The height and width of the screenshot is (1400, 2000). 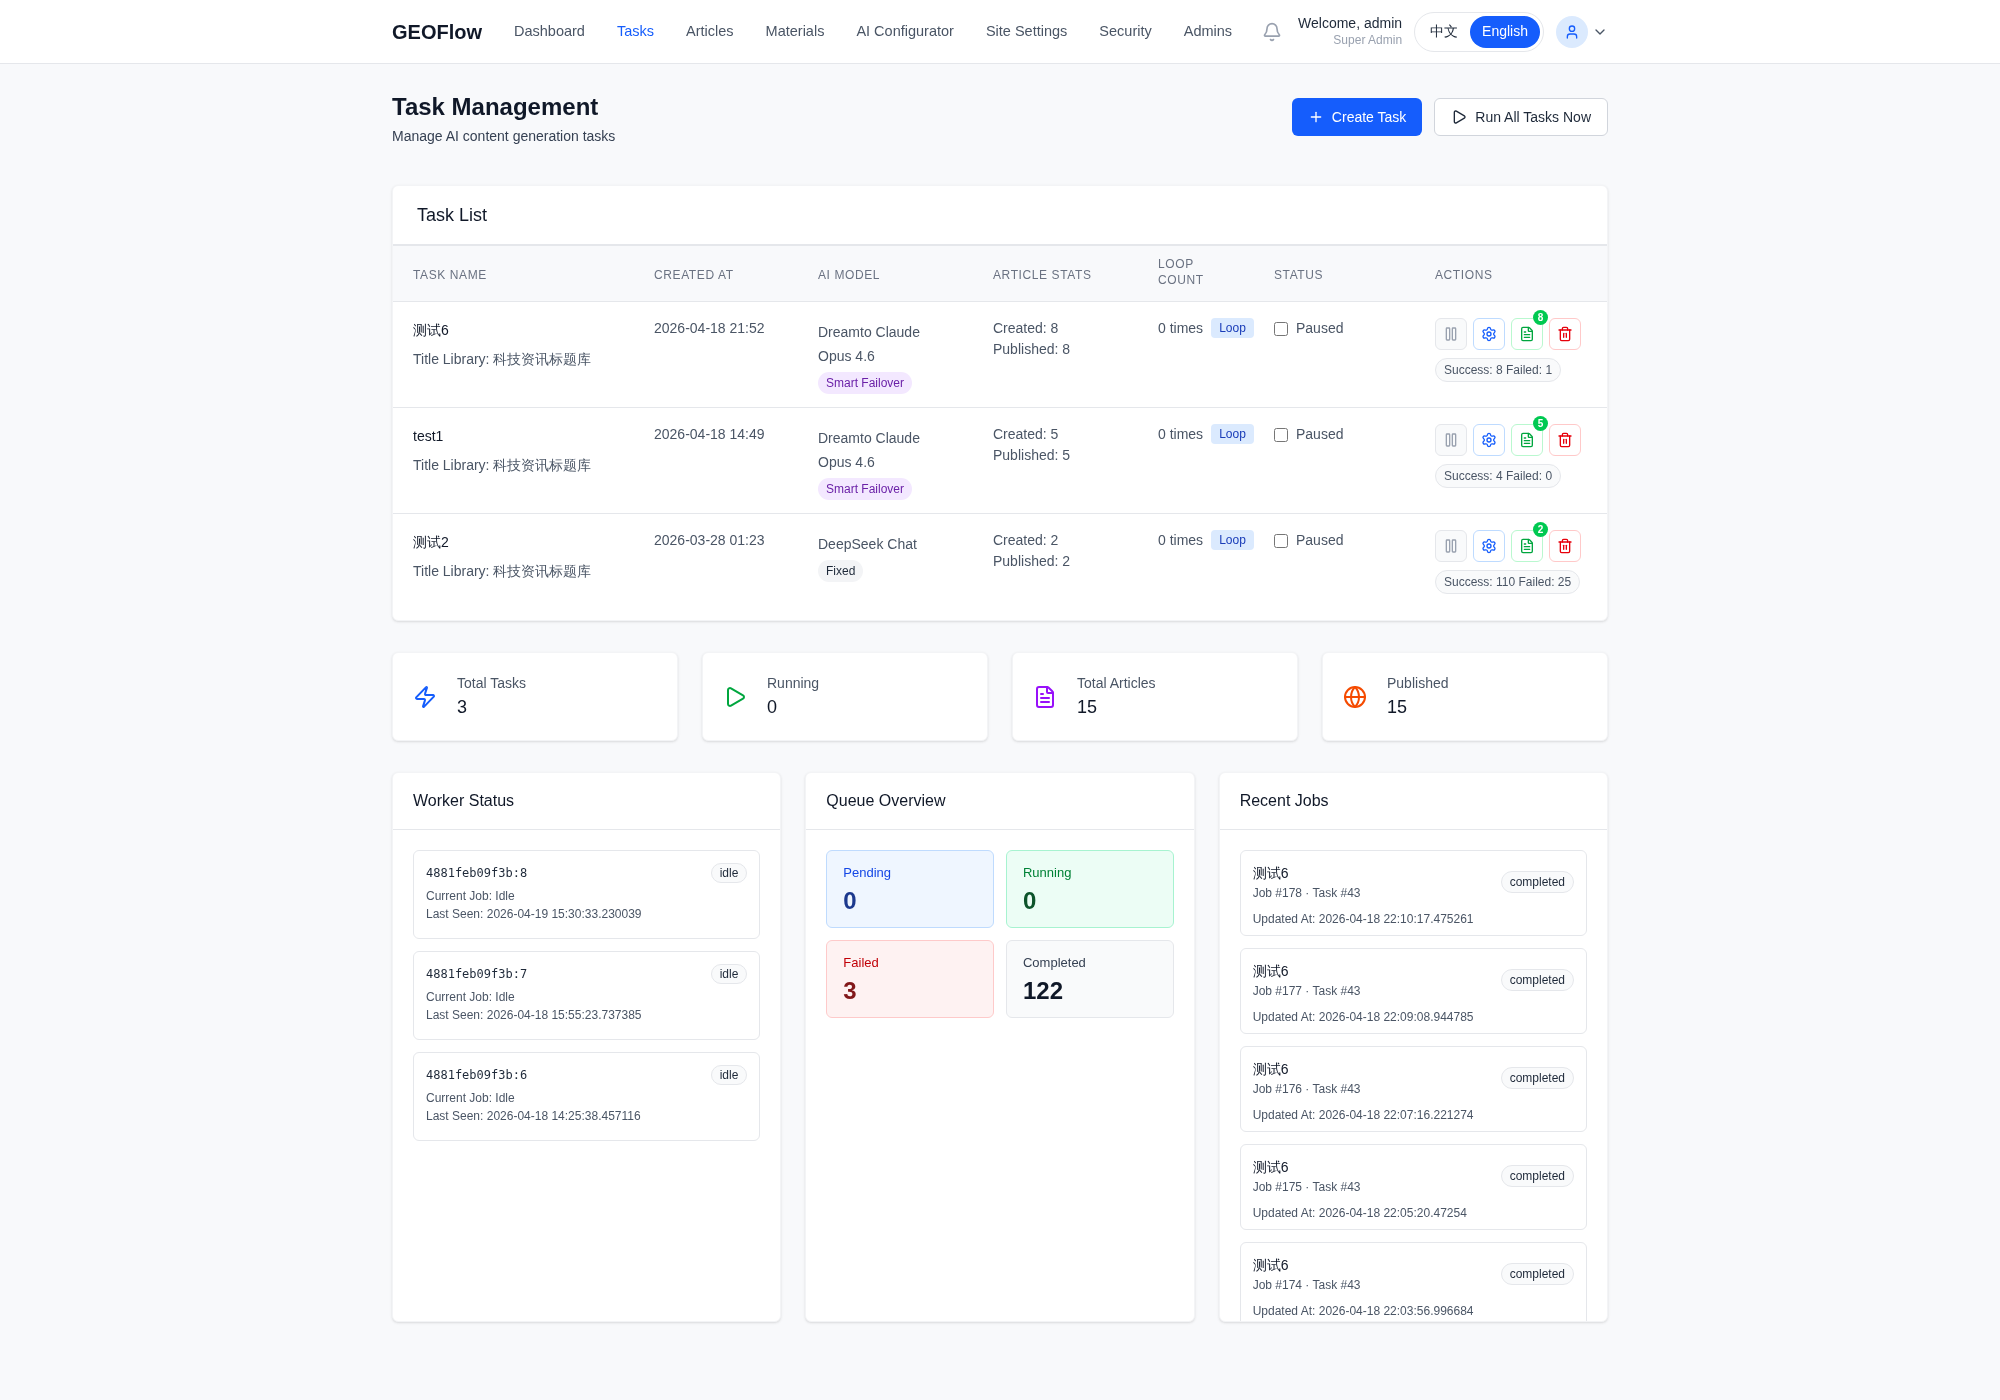 I want to click on job-meta: Job #174 · Task #43, so click(x=1306, y=1285).